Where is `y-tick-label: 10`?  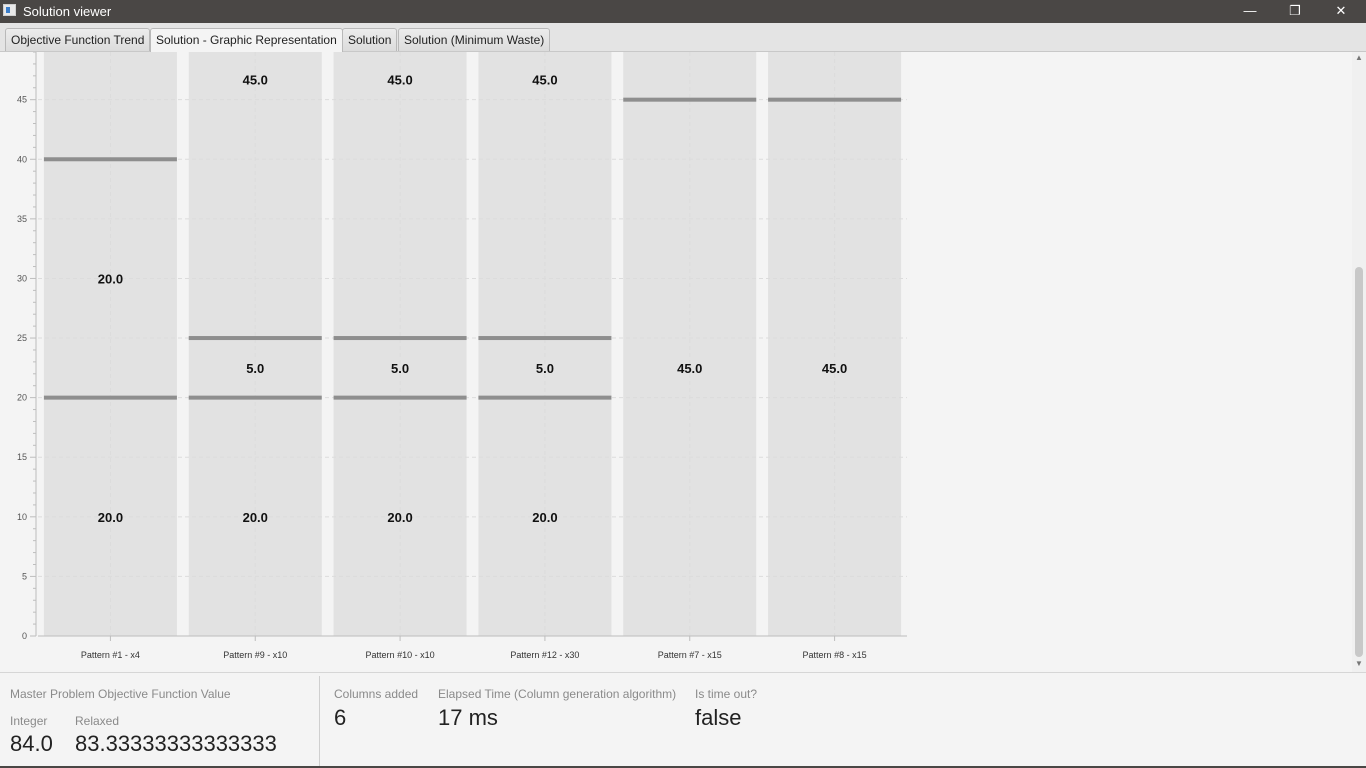
y-tick-label: 10 is located at coordinates (22, 517).